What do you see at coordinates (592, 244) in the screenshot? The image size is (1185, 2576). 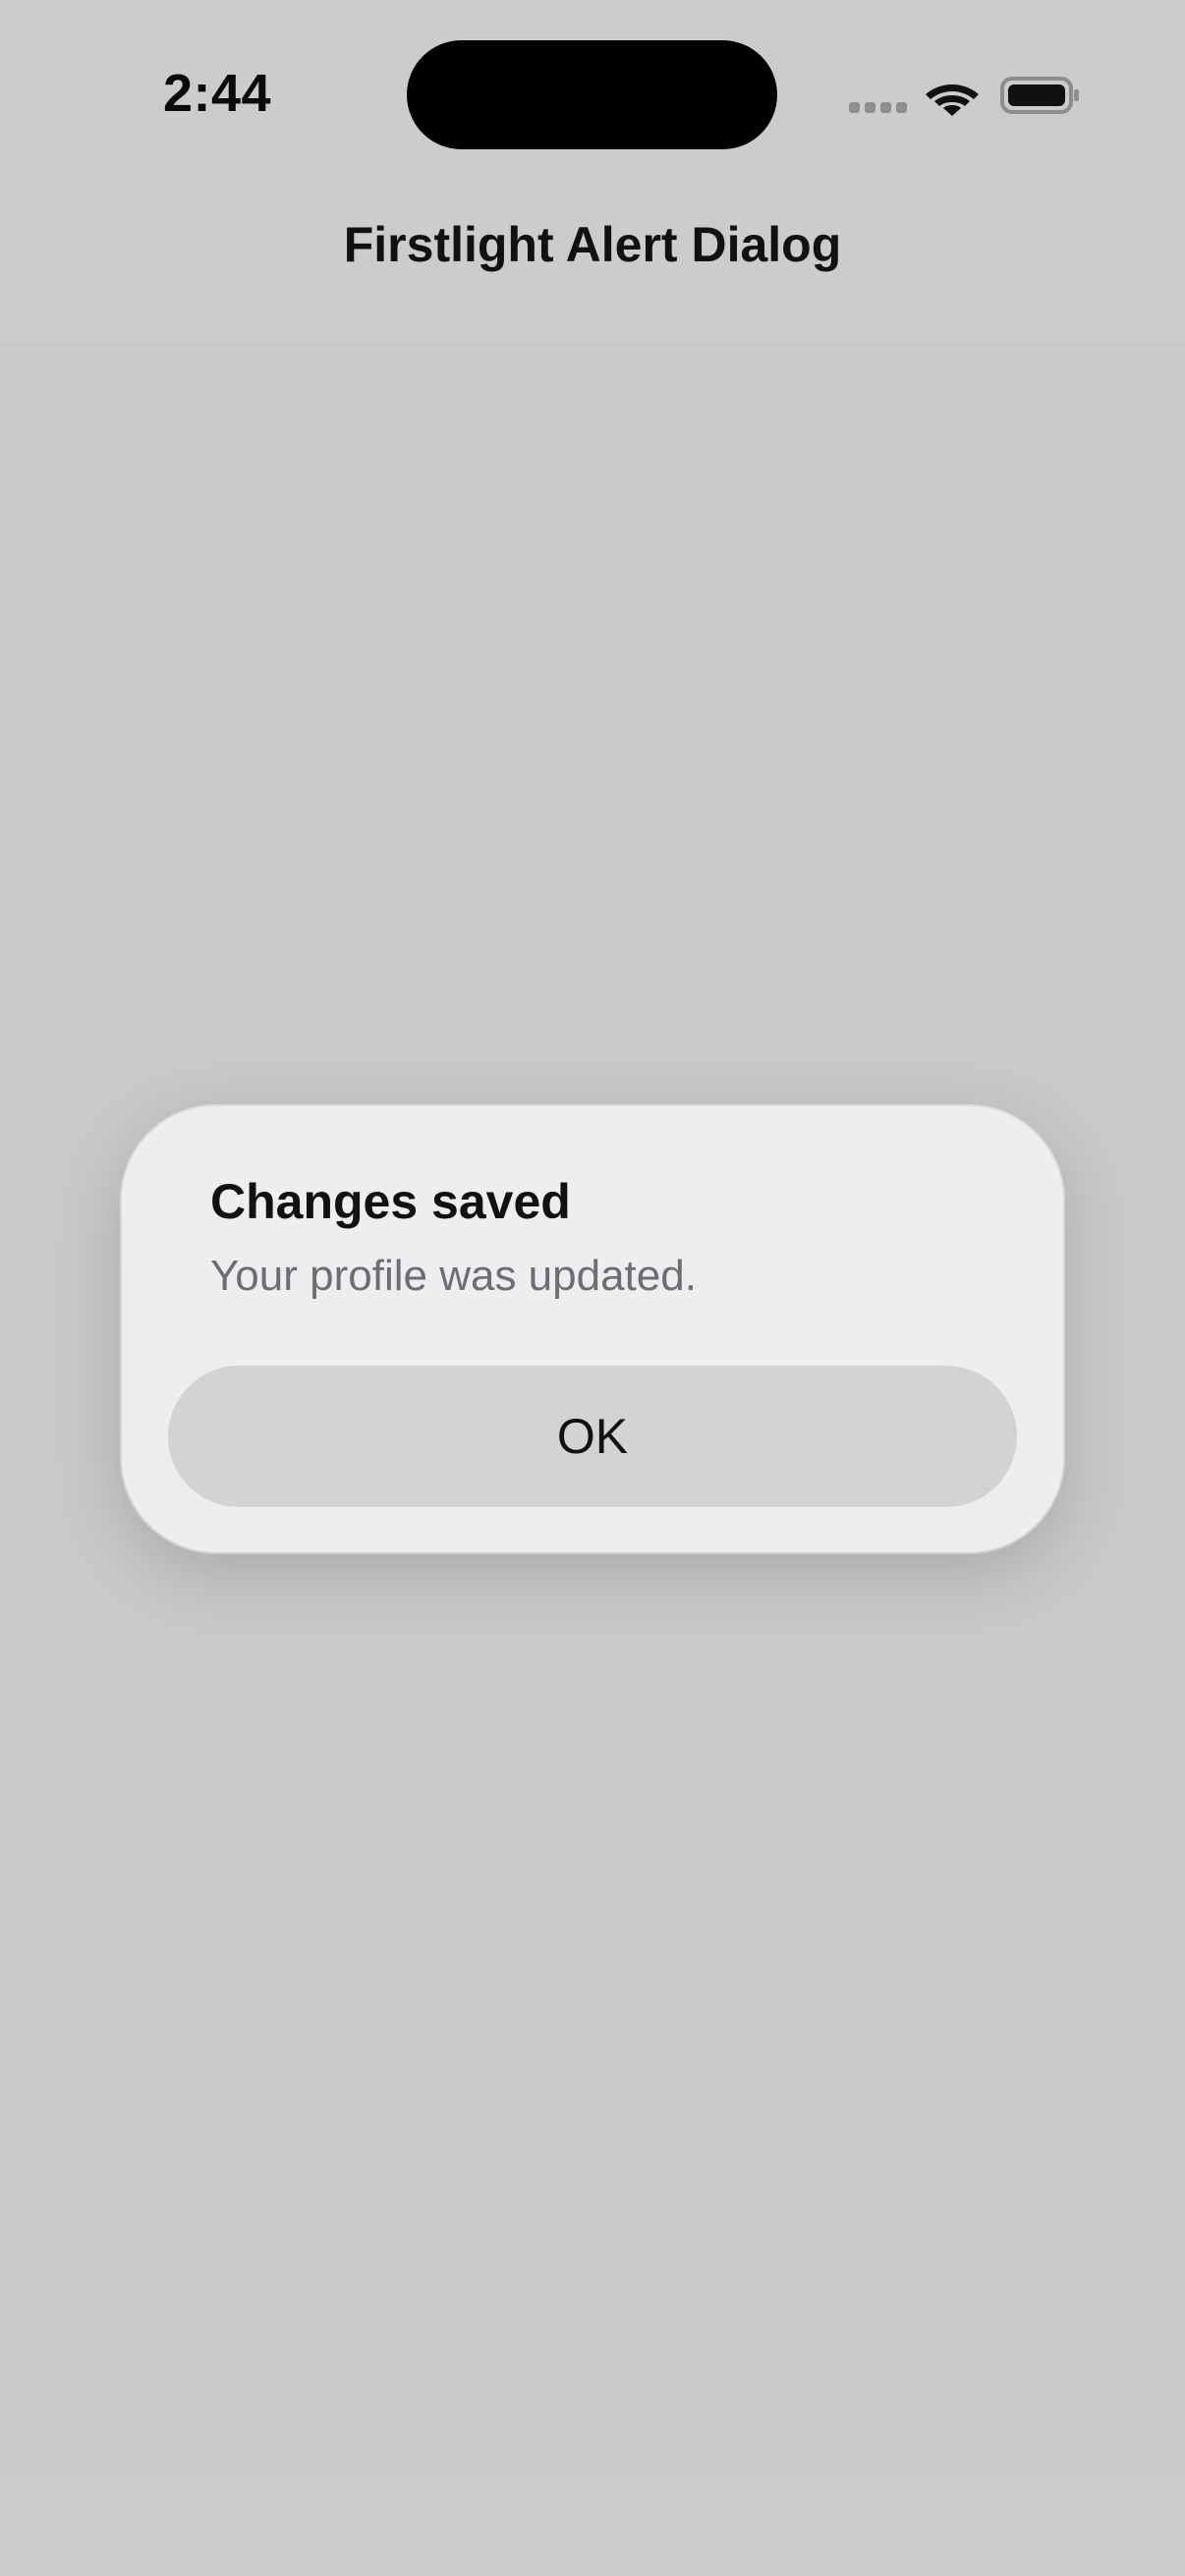 I see `page-title: Firstlight Alert Dialog` at bounding box center [592, 244].